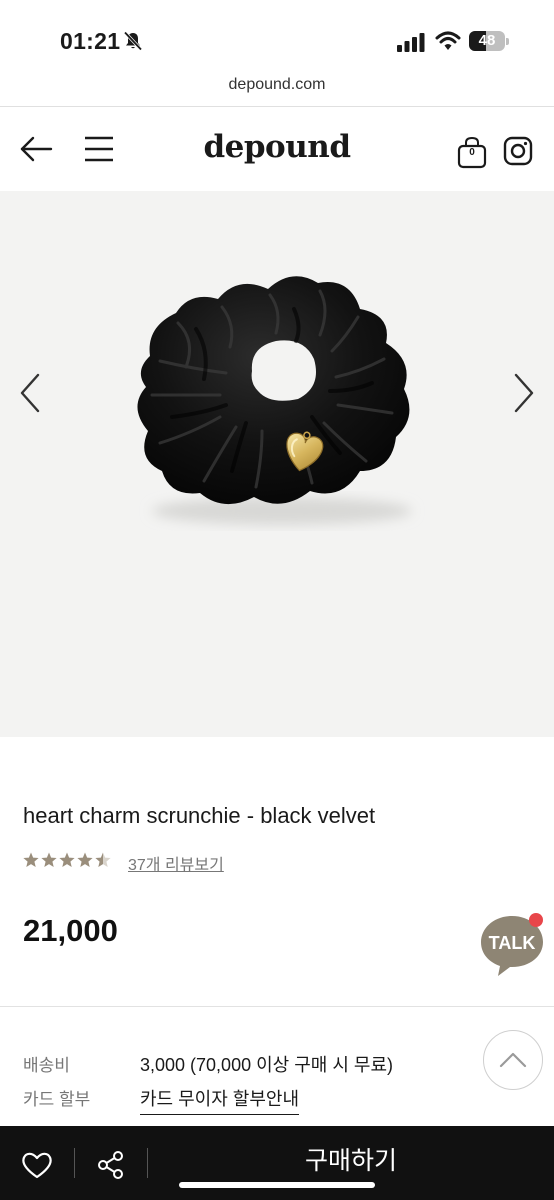  I want to click on bar-separator, so click(74, 1163).